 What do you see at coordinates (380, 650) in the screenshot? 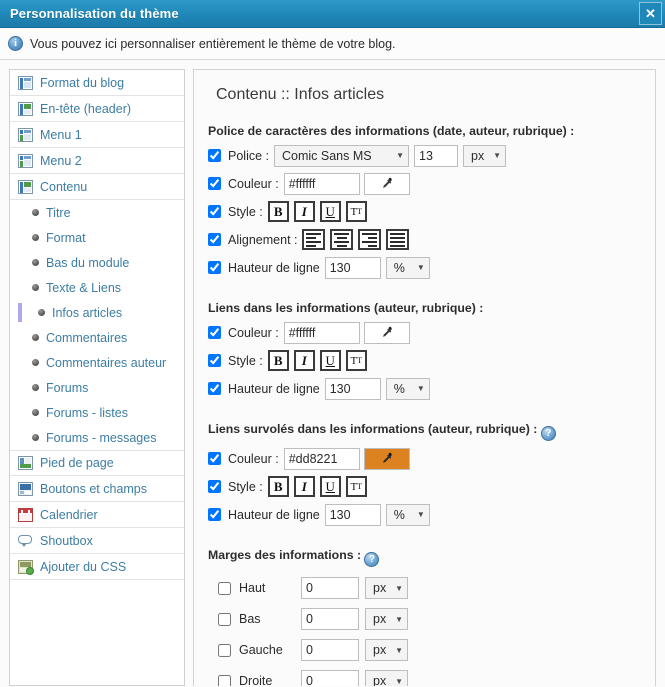
I see `margin-gauche-unit-value: px` at bounding box center [380, 650].